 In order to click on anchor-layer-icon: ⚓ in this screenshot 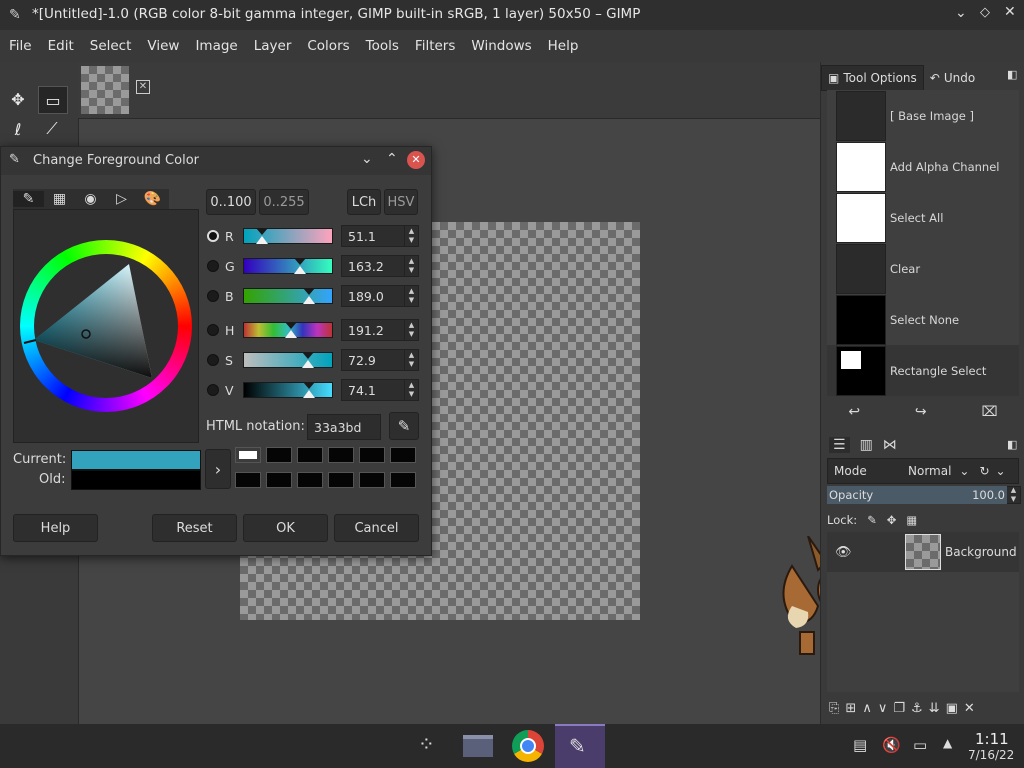, I will do `click(917, 708)`.